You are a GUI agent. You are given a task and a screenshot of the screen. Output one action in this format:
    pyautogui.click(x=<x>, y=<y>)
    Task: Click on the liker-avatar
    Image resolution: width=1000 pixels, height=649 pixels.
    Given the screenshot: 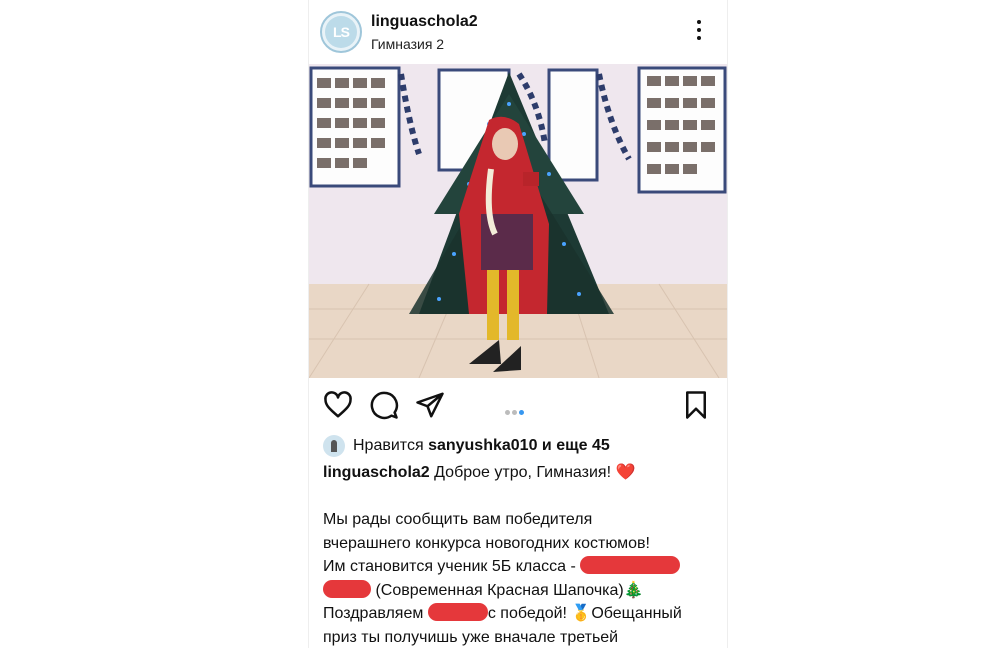 What is the action you would take?
    pyautogui.click(x=334, y=446)
    